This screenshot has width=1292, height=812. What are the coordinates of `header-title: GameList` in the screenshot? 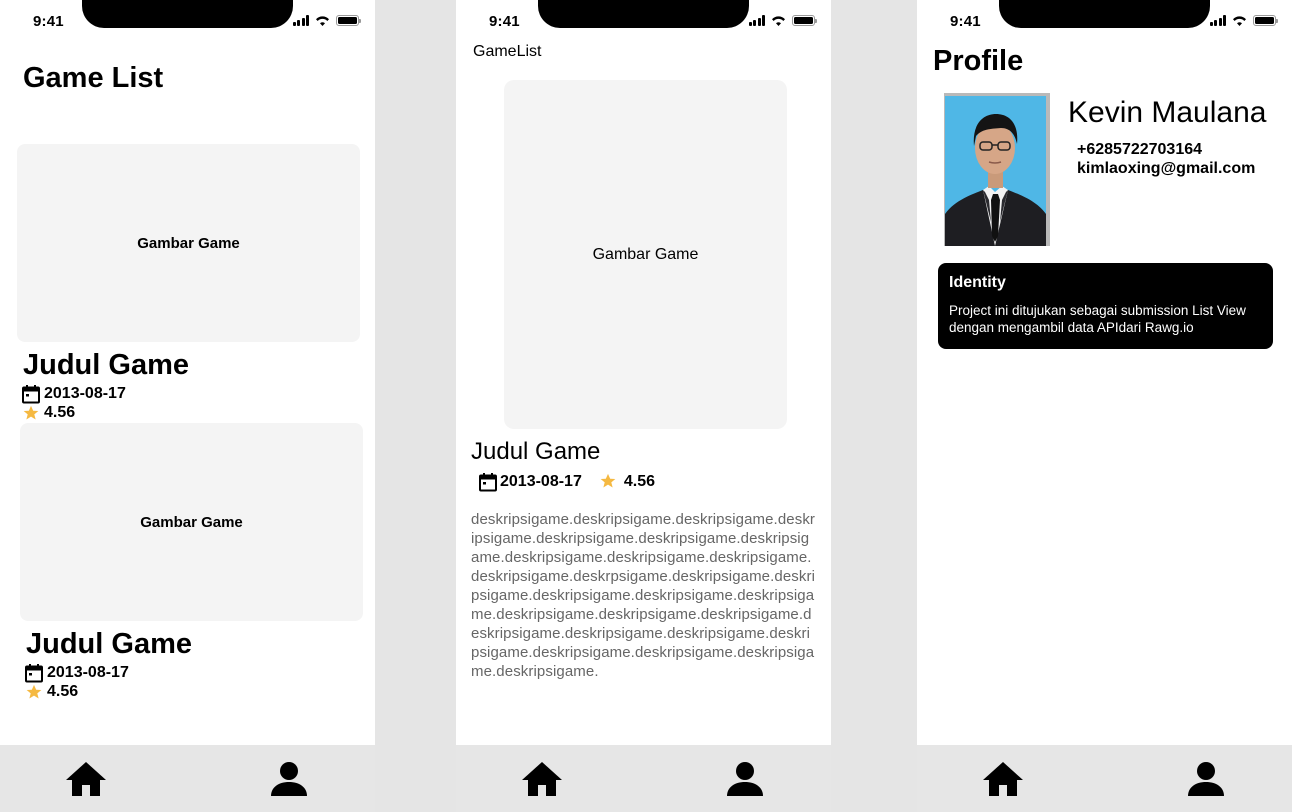 It's located at (507, 51).